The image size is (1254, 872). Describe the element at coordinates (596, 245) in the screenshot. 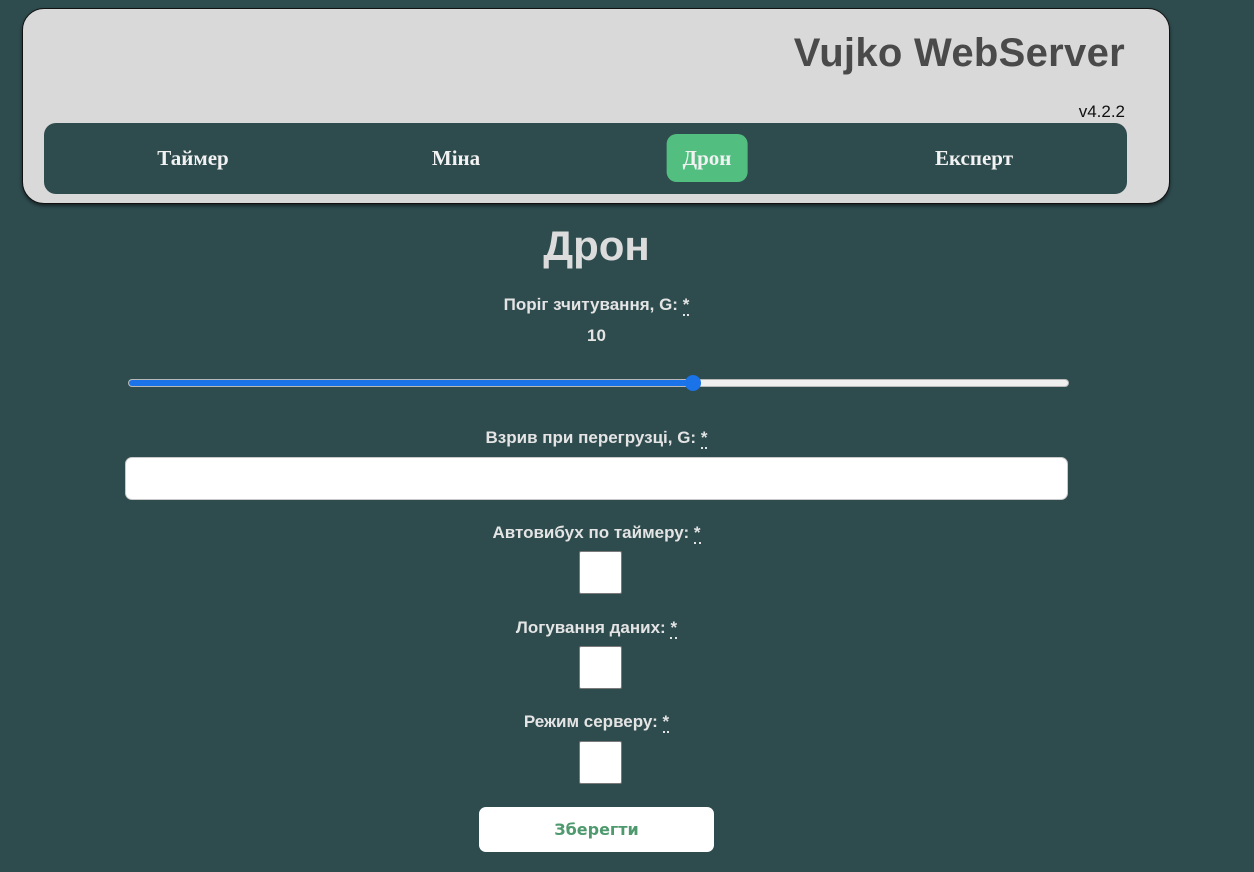

I see `page-title: Дрон` at that location.